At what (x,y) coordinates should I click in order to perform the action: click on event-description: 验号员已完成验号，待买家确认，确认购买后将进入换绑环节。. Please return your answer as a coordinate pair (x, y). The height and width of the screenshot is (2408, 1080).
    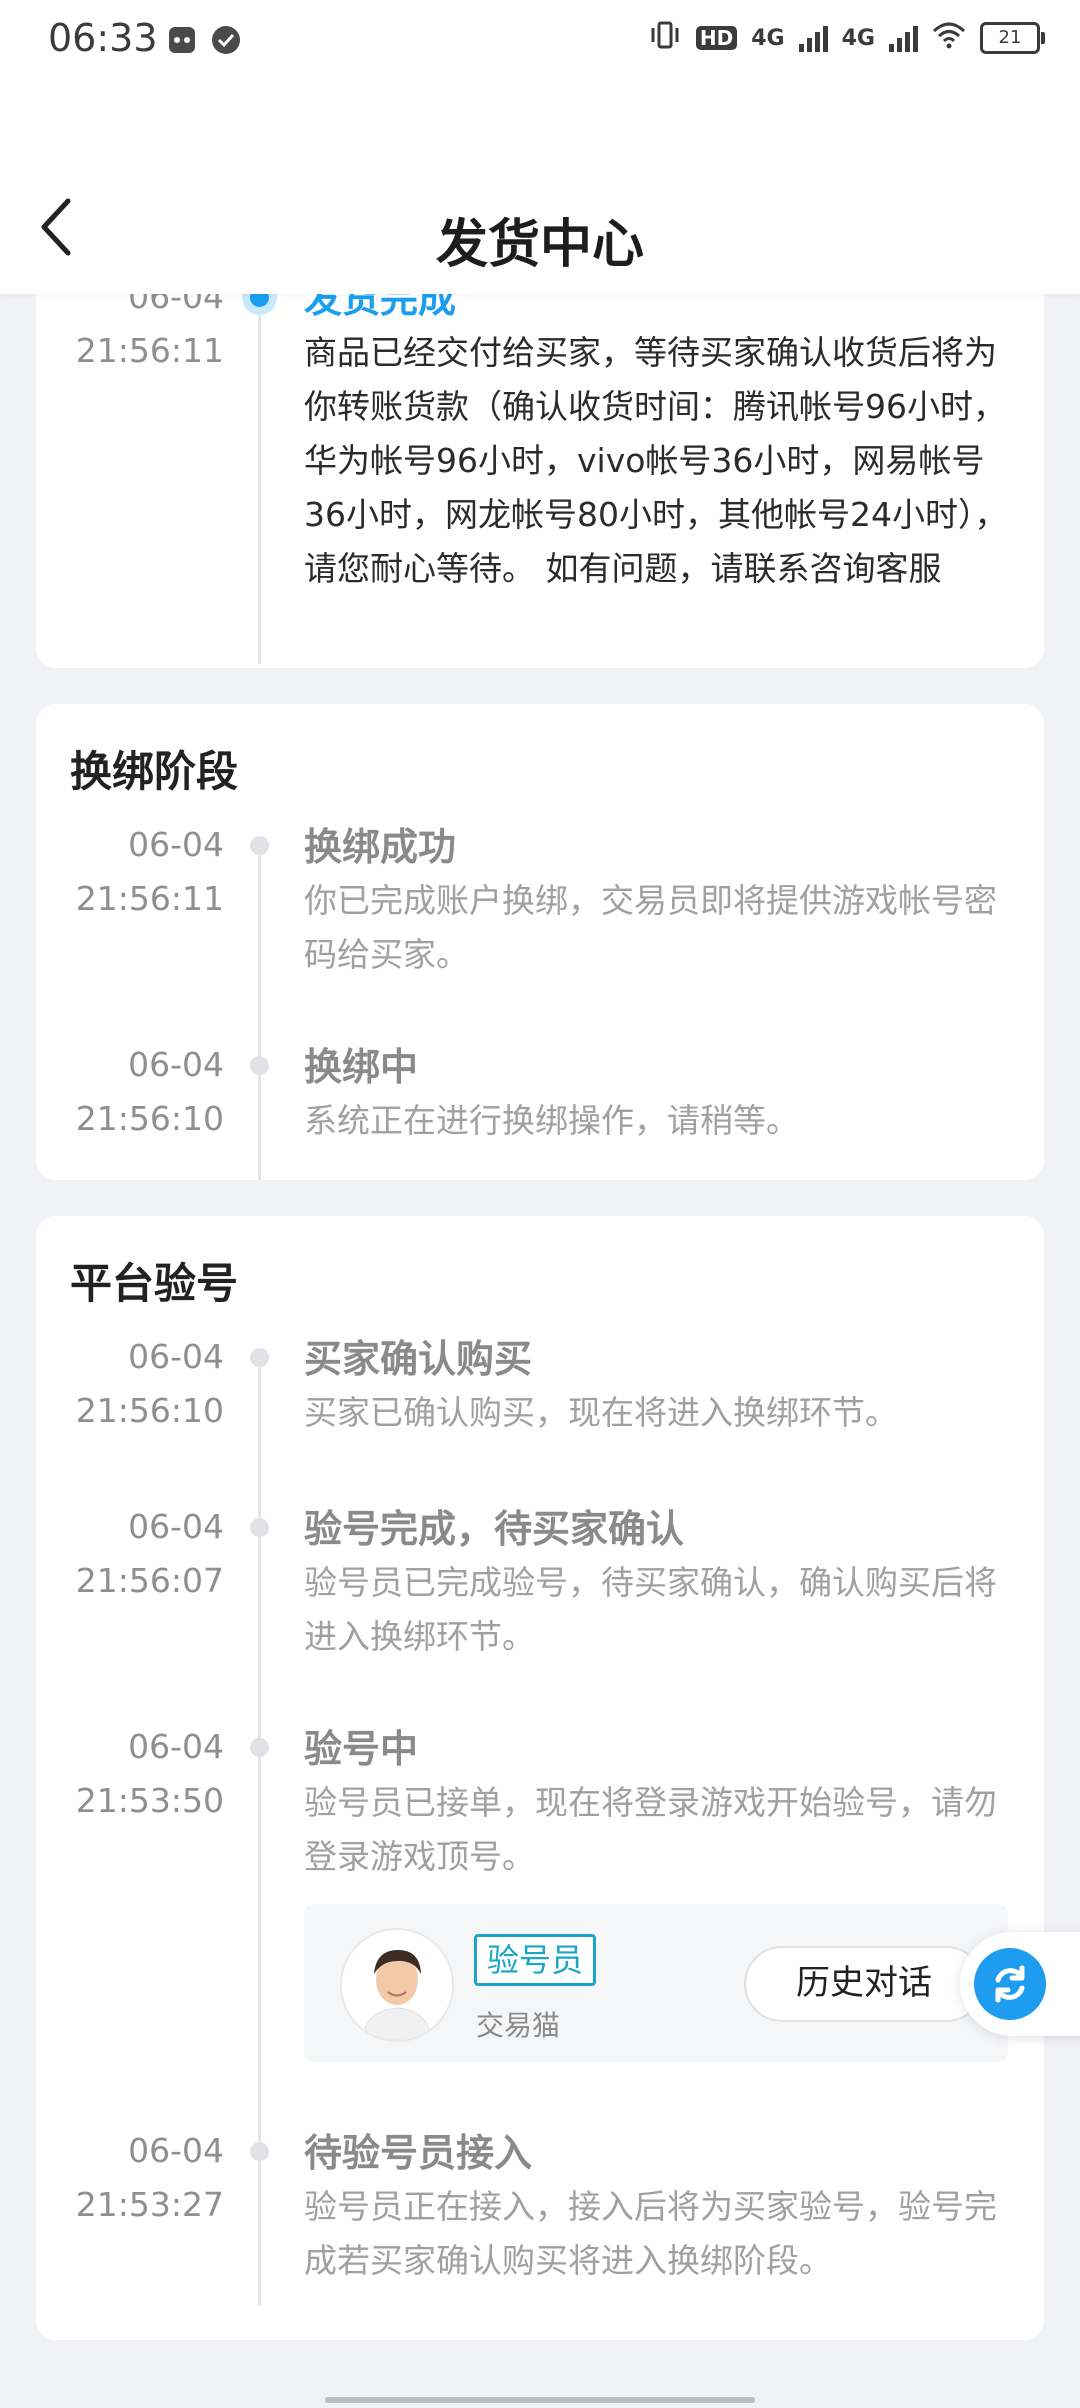
    Looking at the image, I should click on (650, 1609).